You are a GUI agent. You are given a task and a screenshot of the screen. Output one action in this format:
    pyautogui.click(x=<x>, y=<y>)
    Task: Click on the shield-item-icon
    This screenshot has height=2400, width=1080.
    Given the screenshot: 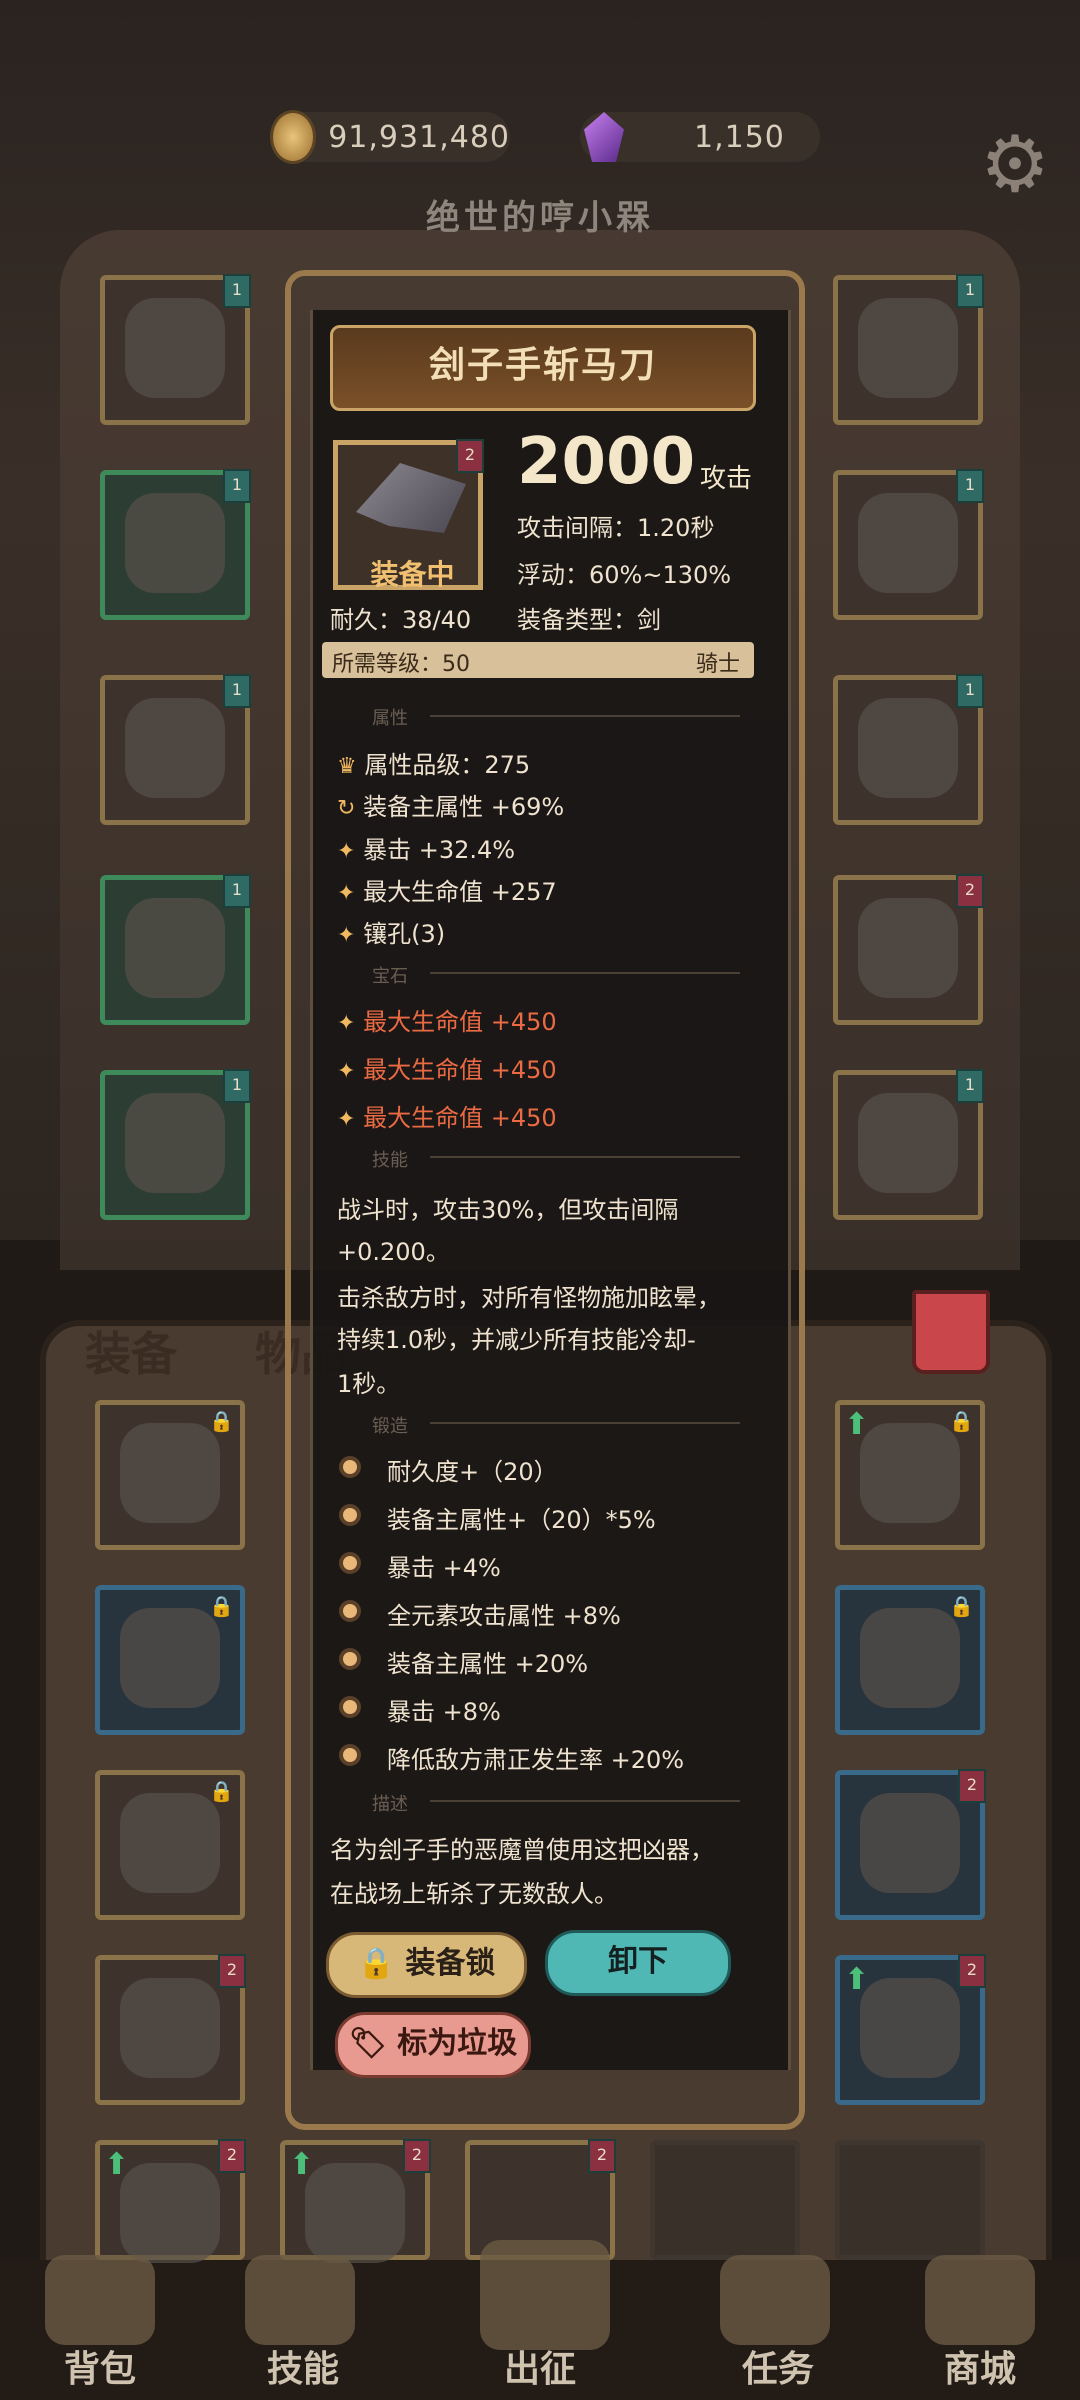 What is the action you would take?
    pyautogui.click(x=908, y=1143)
    